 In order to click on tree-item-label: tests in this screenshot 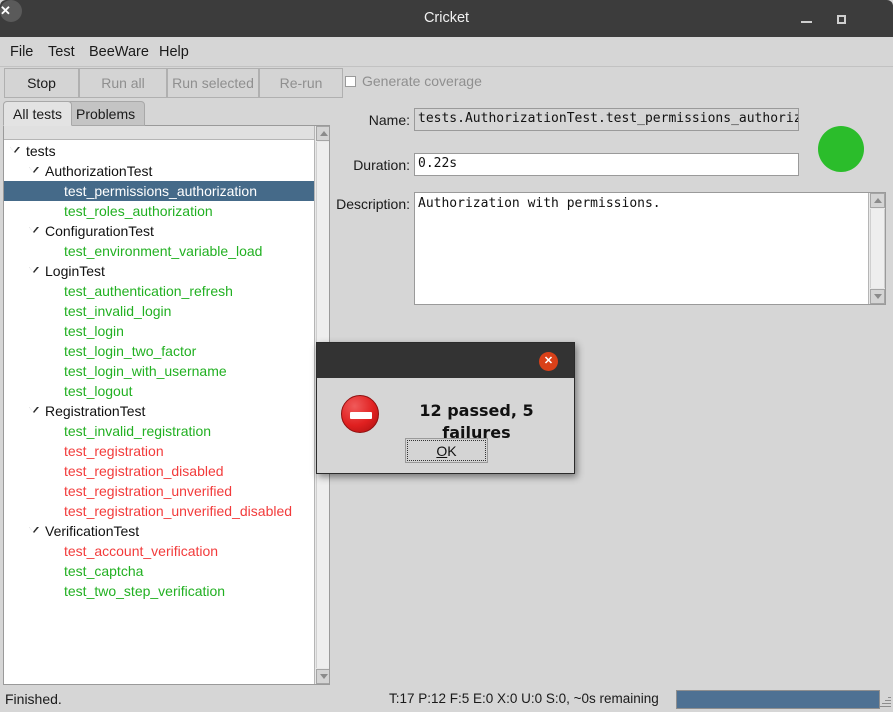, I will do `click(41, 151)`.